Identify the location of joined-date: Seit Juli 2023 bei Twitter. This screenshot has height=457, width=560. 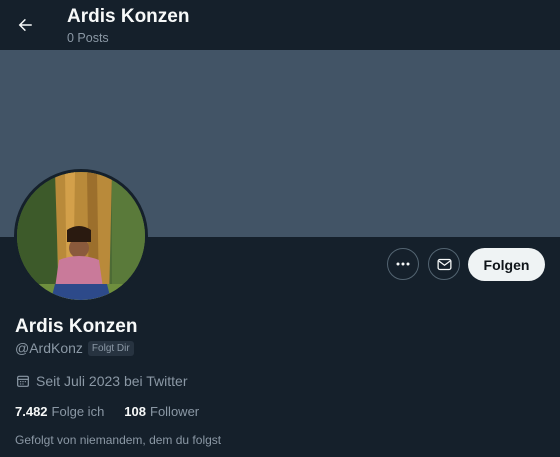
(112, 381).